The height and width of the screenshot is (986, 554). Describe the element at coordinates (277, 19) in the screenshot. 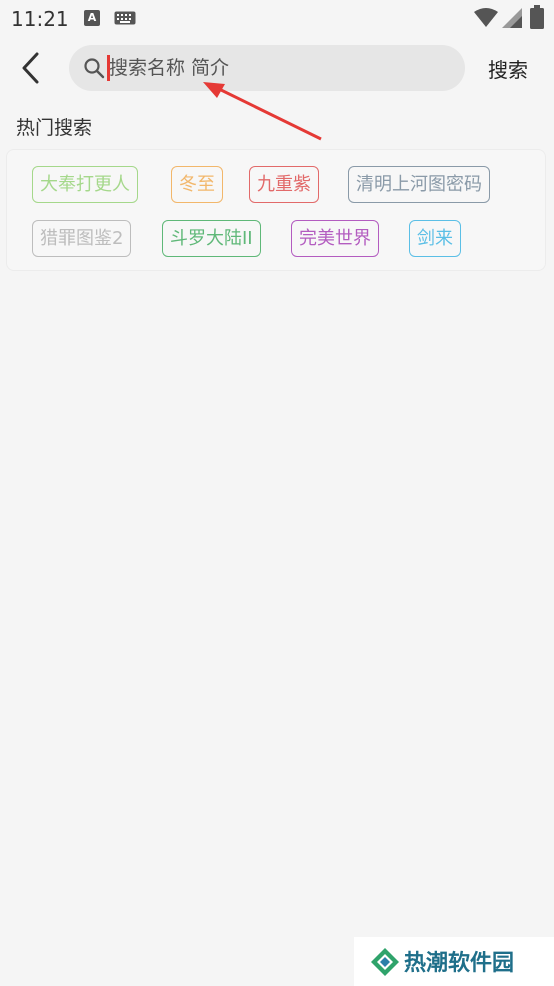

I see `status-bar: 11:21 A` at that location.